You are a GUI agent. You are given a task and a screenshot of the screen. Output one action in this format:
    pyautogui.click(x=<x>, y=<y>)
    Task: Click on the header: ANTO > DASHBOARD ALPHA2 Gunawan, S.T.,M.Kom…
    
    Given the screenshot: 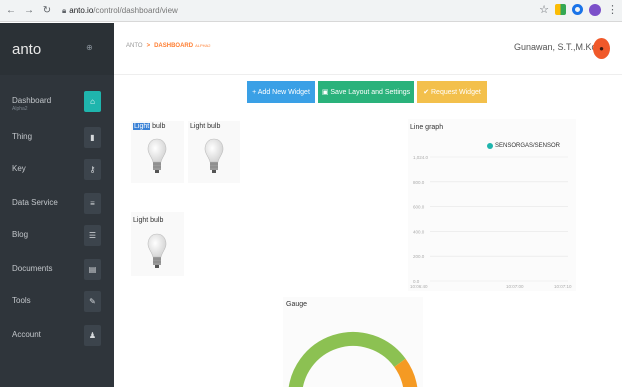 What is the action you would take?
    pyautogui.click(x=368, y=49)
    